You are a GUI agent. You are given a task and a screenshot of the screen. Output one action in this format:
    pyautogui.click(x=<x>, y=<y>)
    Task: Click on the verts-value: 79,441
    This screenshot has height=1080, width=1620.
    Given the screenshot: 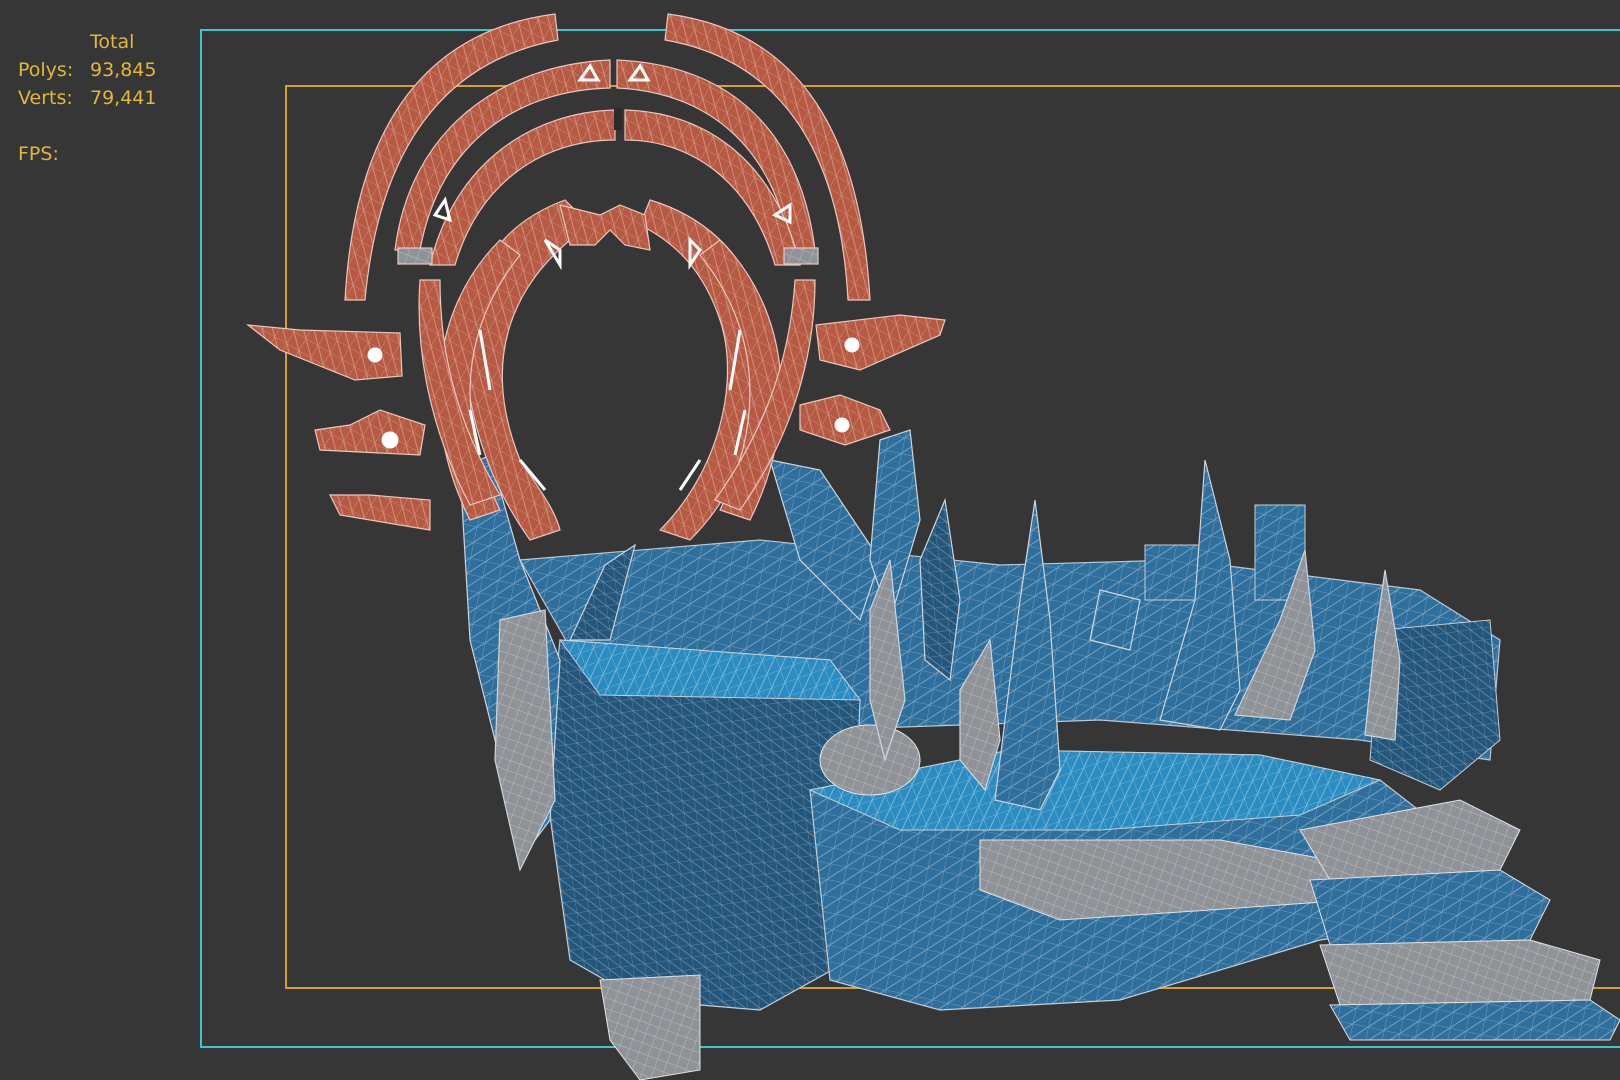 What is the action you would take?
    pyautogui.click(x=123, y=98)
    